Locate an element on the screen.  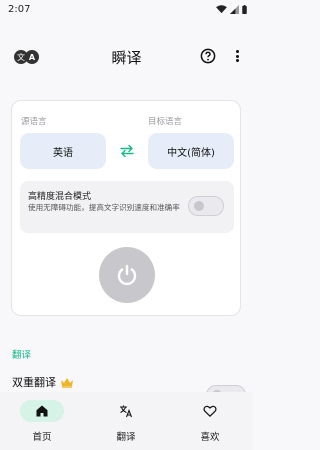
swap-languages-icon is located at coordinates (127, 151).